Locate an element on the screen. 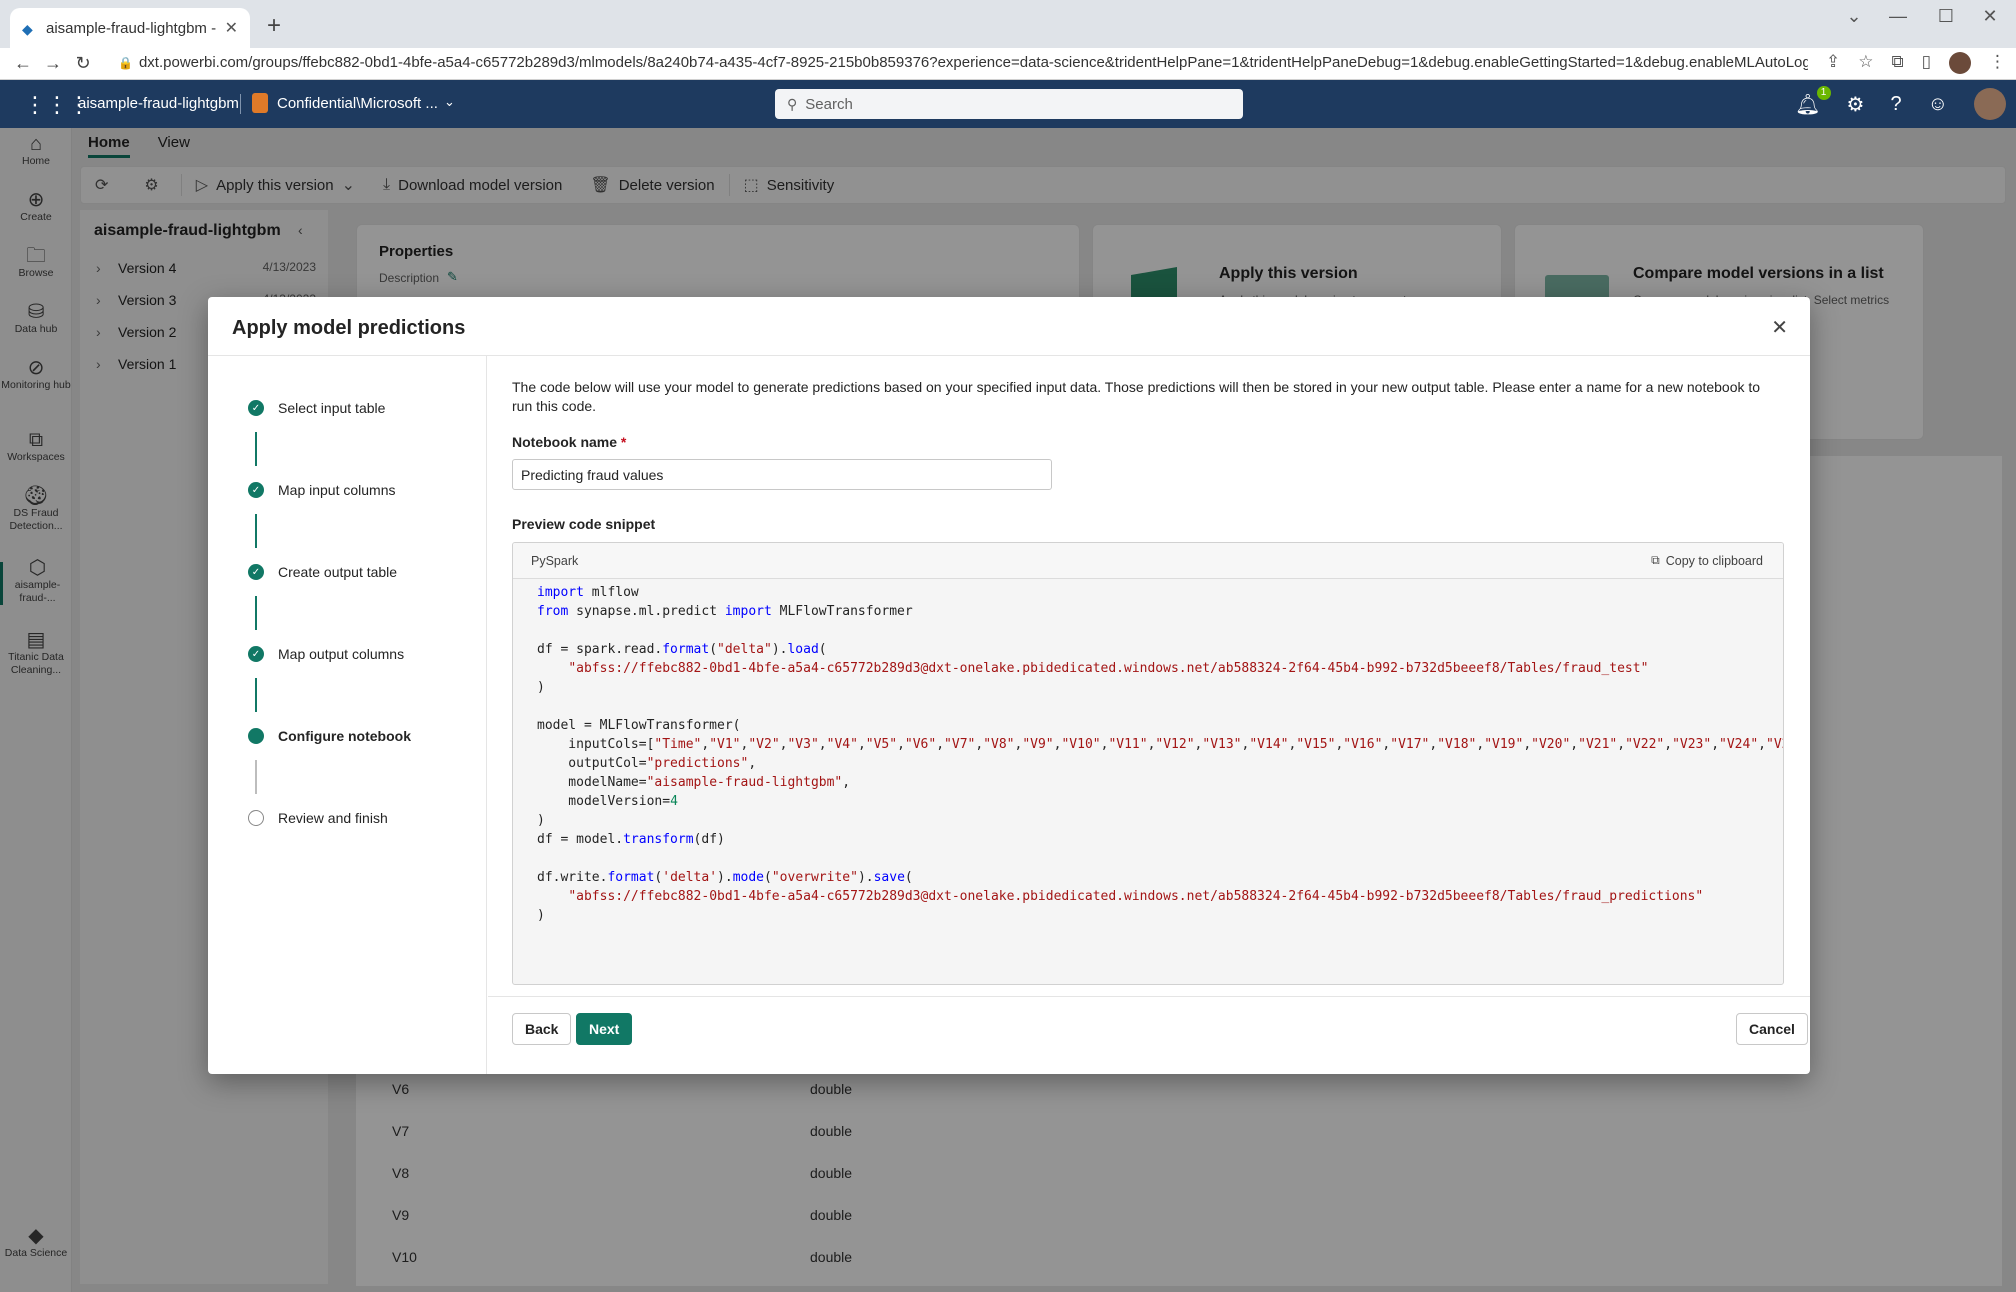 Image resolution: width=2016 pixels, height=1292 pixels. search-icon: ⚲ is located at coordinates (792, 103).